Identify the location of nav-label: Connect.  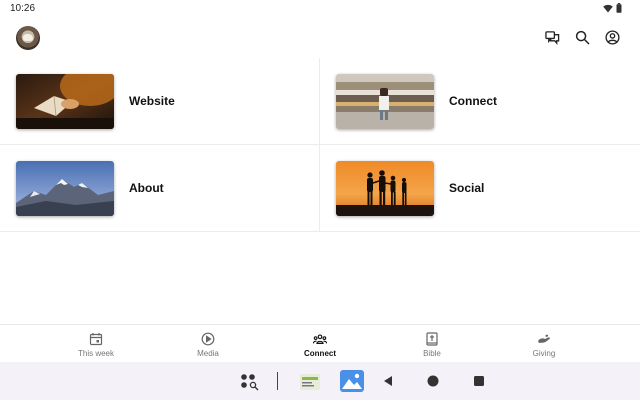
(320, 353).